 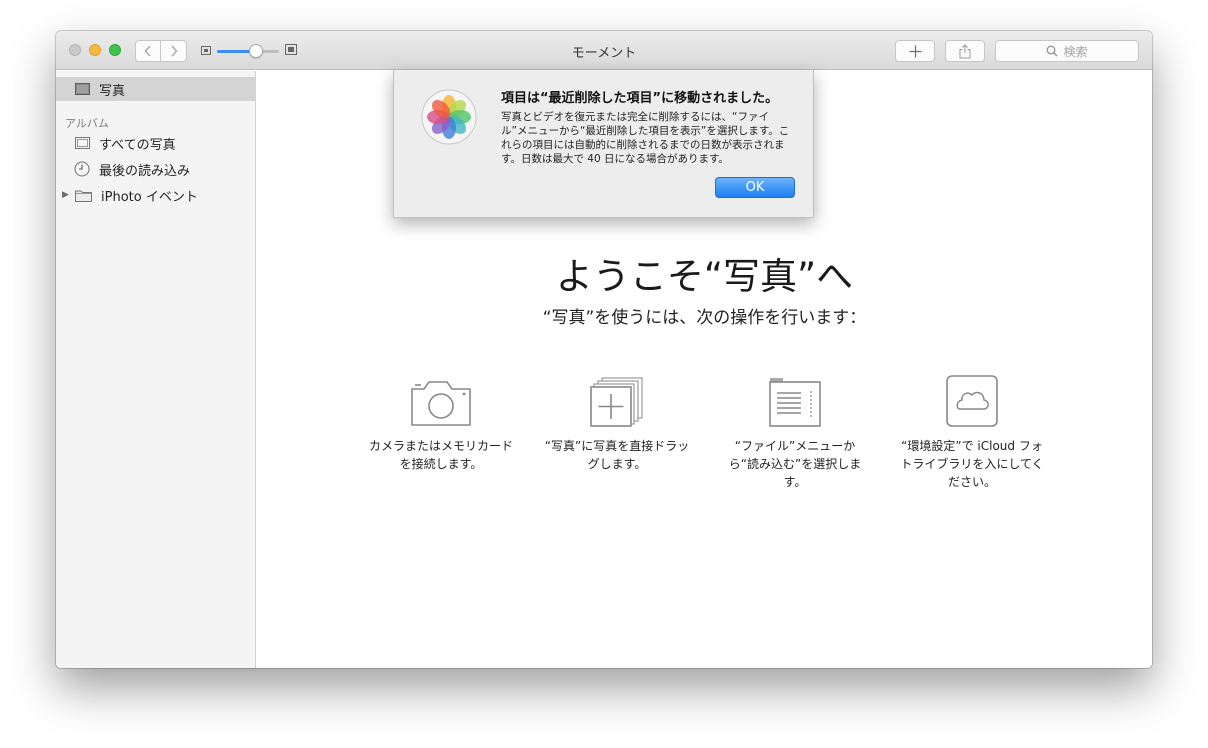 What do you see at coordinates (137, 145) in the screenshot?
I see `sidebar-item-label: すべての写真` at bounding box center [137, 145].